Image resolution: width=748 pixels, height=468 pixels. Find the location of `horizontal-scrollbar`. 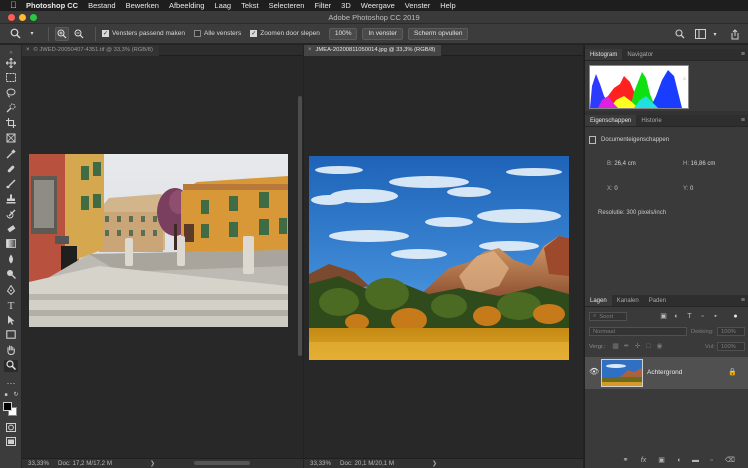

horizontal-scrollbar is located at coordinates (222, 463).